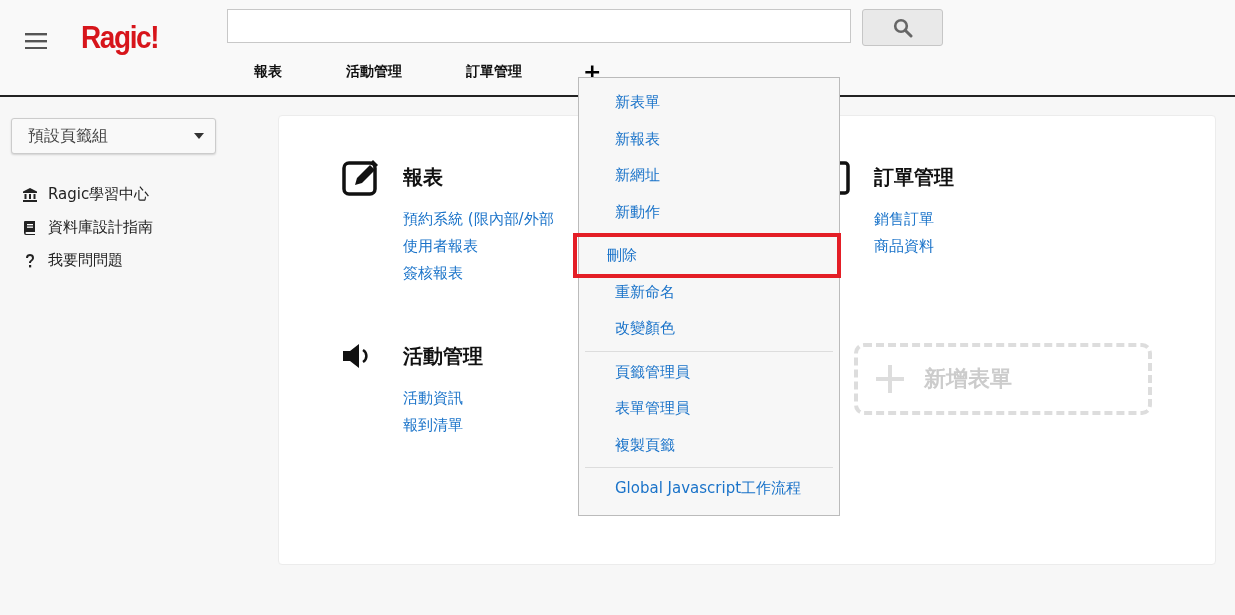 Image resolution: width=1235 pixels, height=615 pixels. Describe the element at coordinates (914, 177) in the screenshot. I see `section-title: 訂單管理` at that location.